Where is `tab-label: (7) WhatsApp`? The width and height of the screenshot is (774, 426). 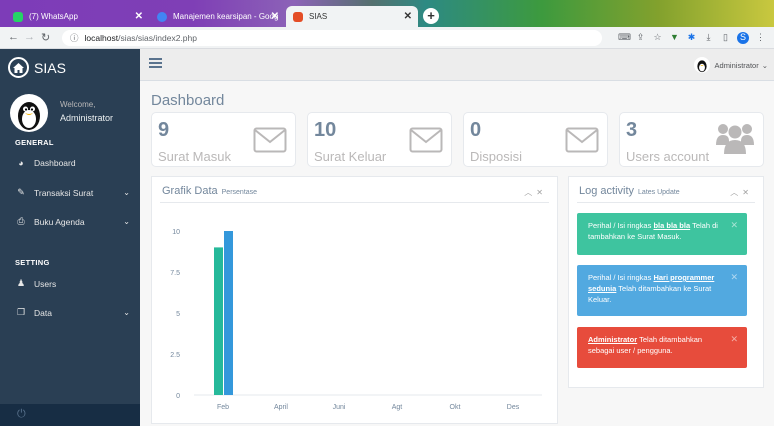 tab-label: (7) WhatsApp is located at coordinates (53, 16).